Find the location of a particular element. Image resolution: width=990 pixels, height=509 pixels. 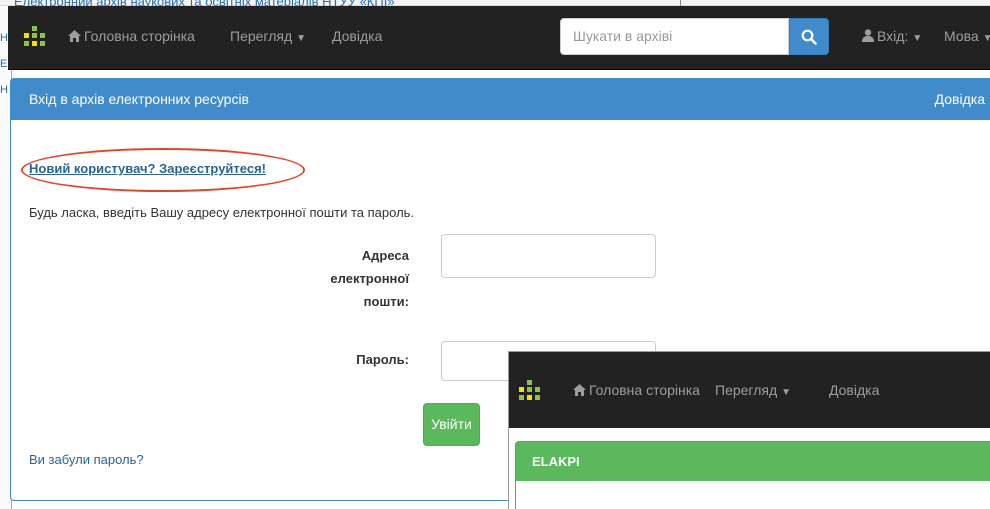

email-label: Адреса електронної пошти: is located at coordinates (369, 278).